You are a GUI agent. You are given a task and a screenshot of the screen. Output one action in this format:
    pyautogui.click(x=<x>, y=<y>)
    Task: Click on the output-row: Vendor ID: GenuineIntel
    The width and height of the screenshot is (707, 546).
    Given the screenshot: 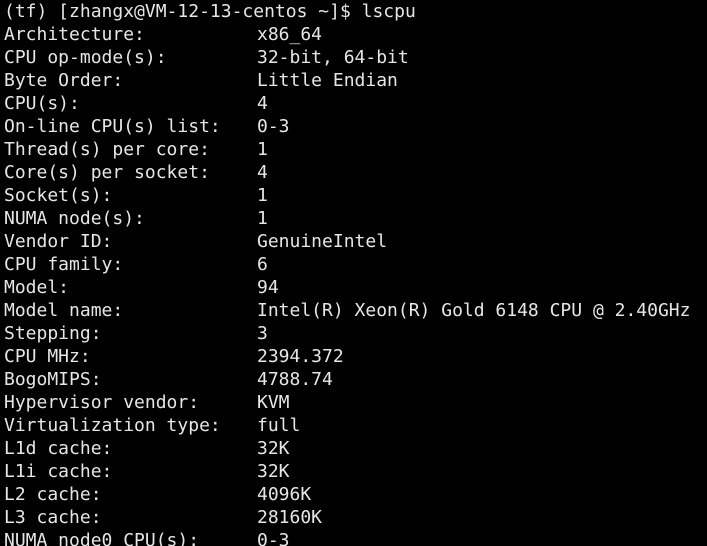 What is the action you would take?
    pyautogui.click(x=355, y=241)
    